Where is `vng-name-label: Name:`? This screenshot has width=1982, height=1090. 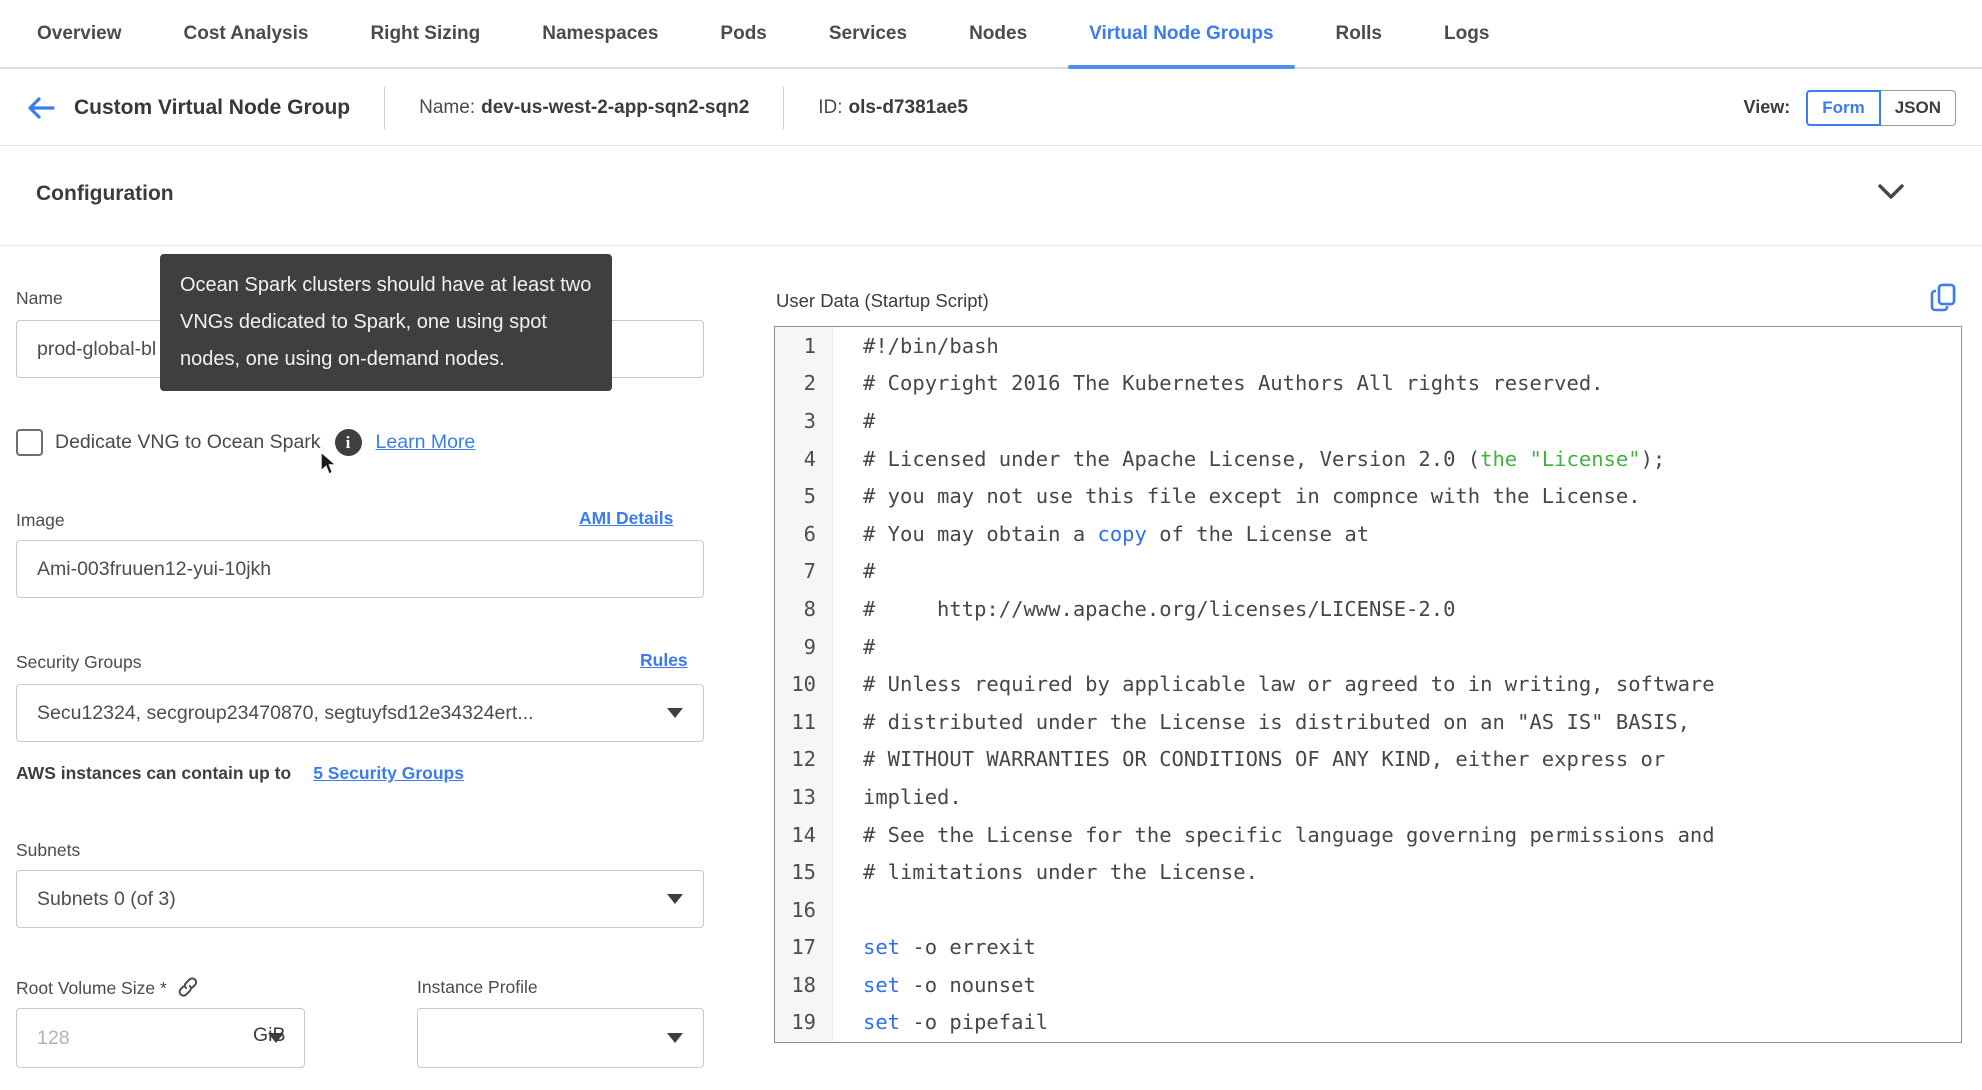 vng-name-label: Name: is located at coordinates (447, 107).